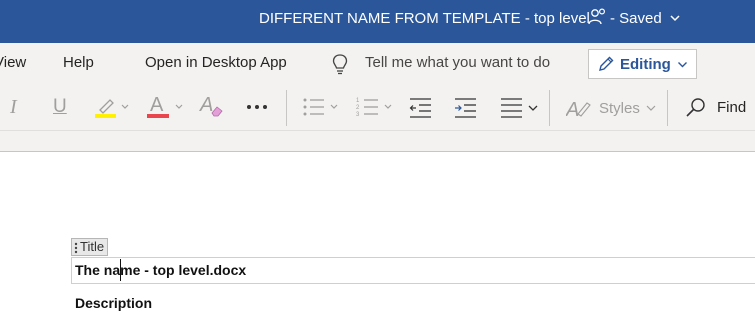 This screenshot has height=331, width=755. What do you see at coordinates (466, 108) in the screenshot?
I see `increase-indent-icon` at bounding box center [466, 108].